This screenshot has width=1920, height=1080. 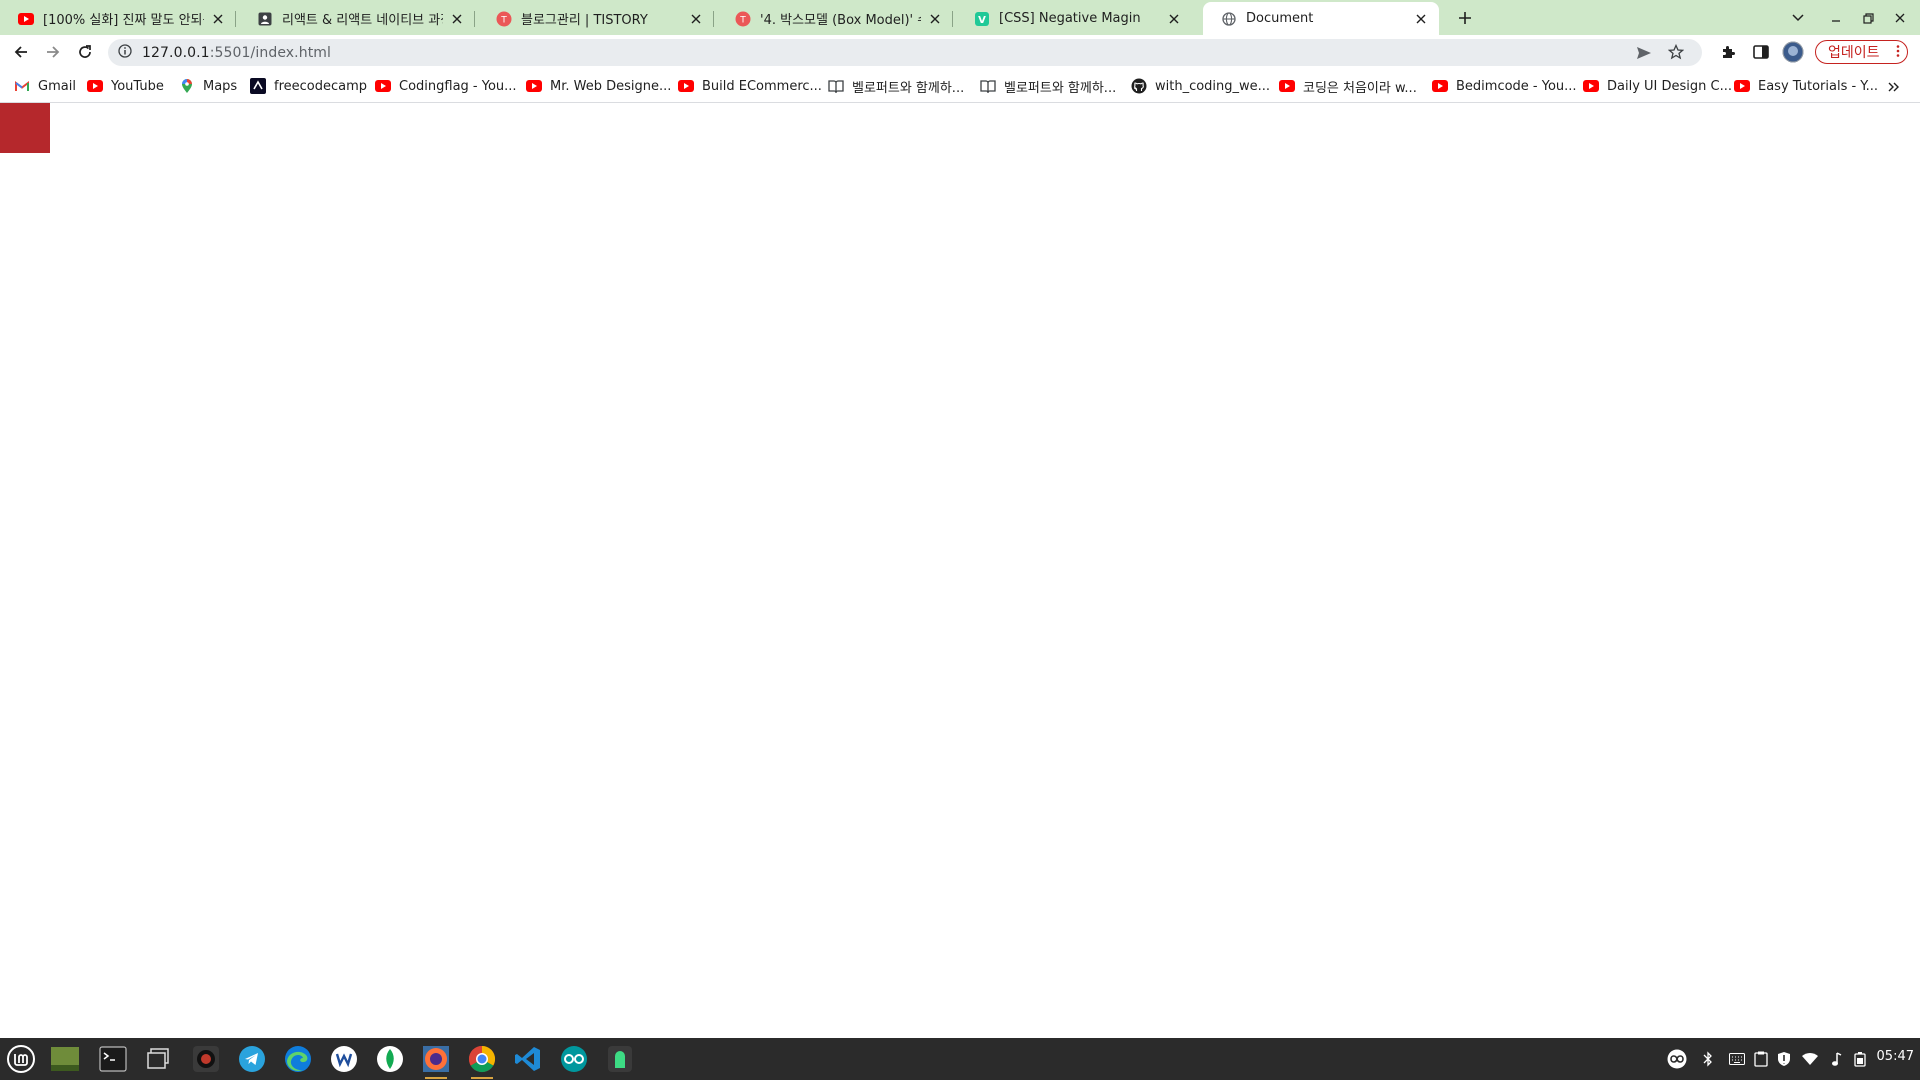 I want to click on bookmark-youtube: YouTube, so click(x=125, y=86).